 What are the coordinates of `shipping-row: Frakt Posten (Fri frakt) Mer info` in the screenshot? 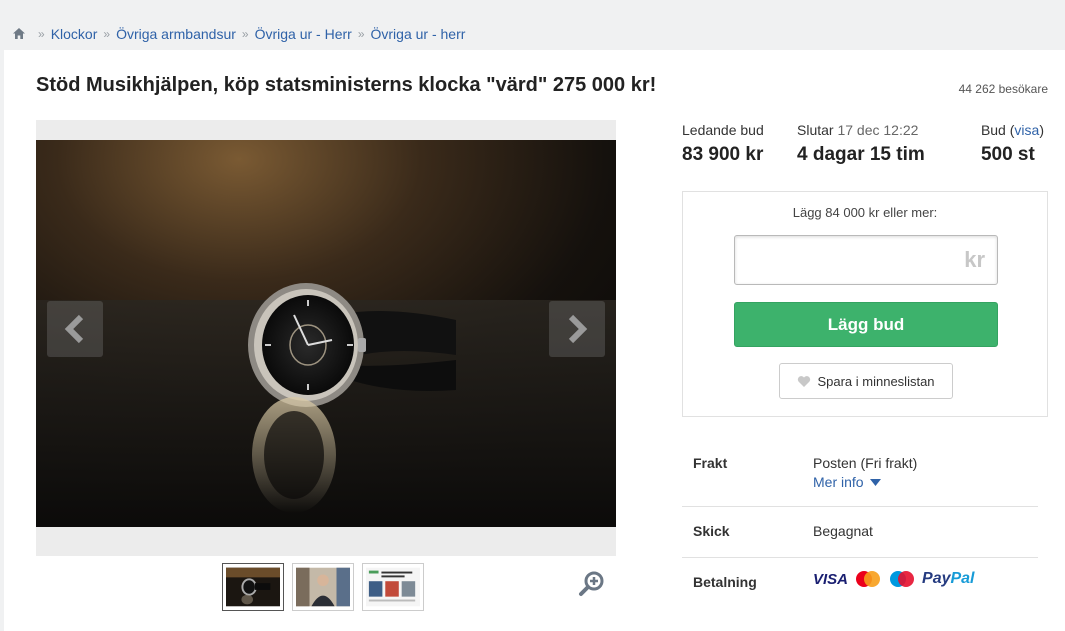 It's located at (860, 472).